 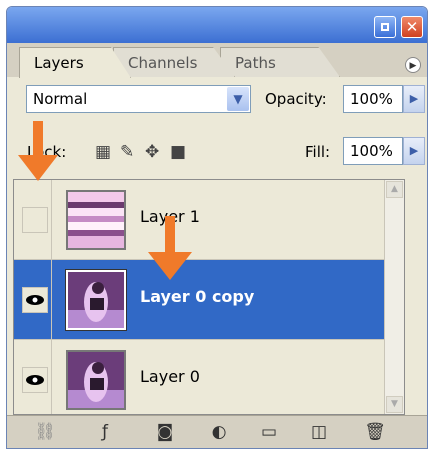 What do you see at coordinates (375, 432) in the screenshot?
I see `trash-icon: 🗑` at bounding box center [375, 432].